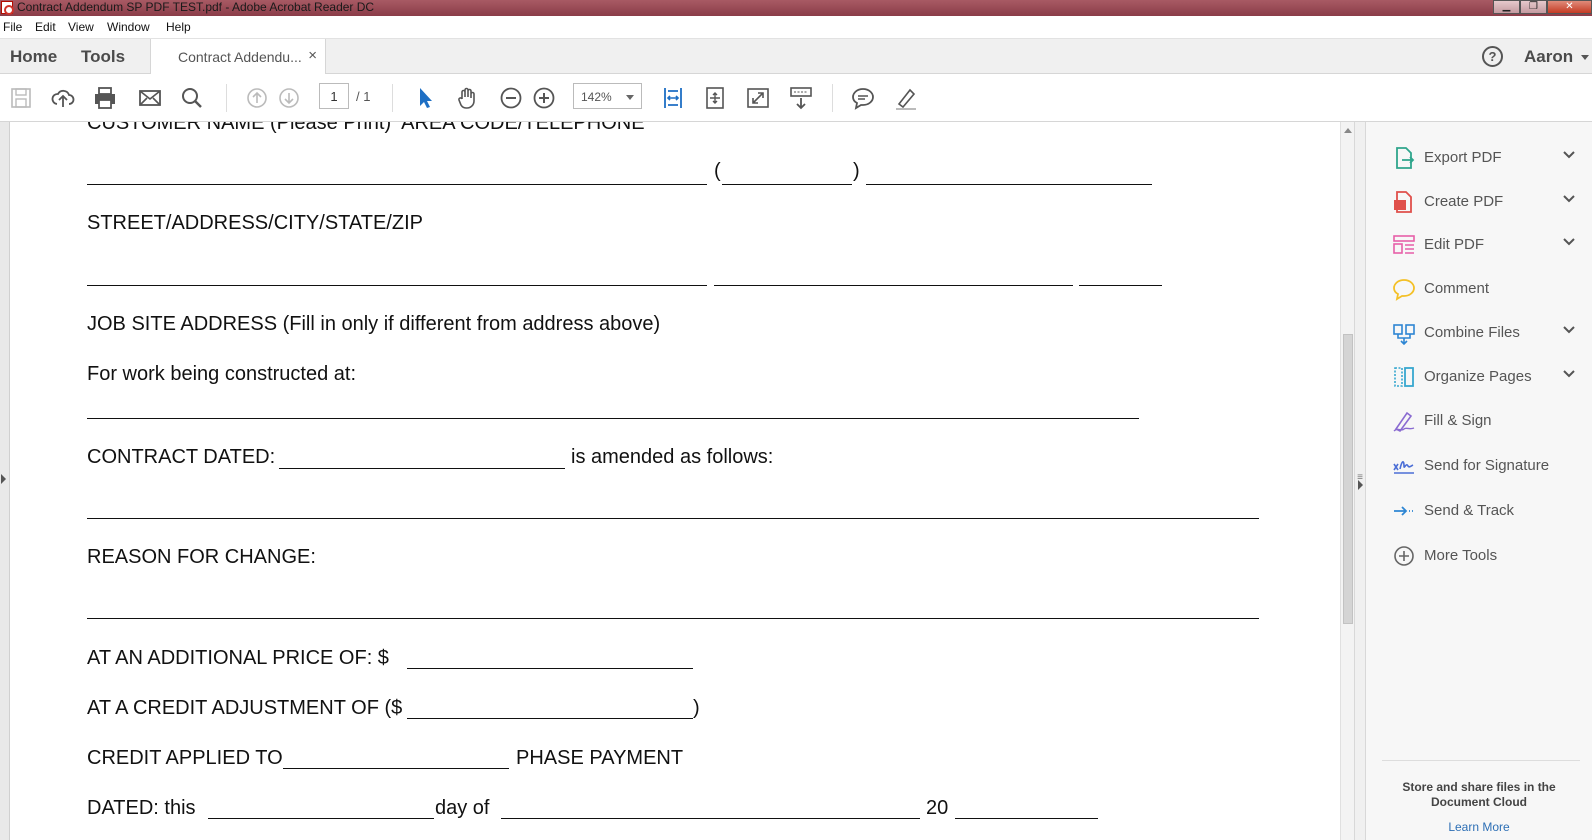  I want to click on pane-splitter: ≡, so click(1360, 481).